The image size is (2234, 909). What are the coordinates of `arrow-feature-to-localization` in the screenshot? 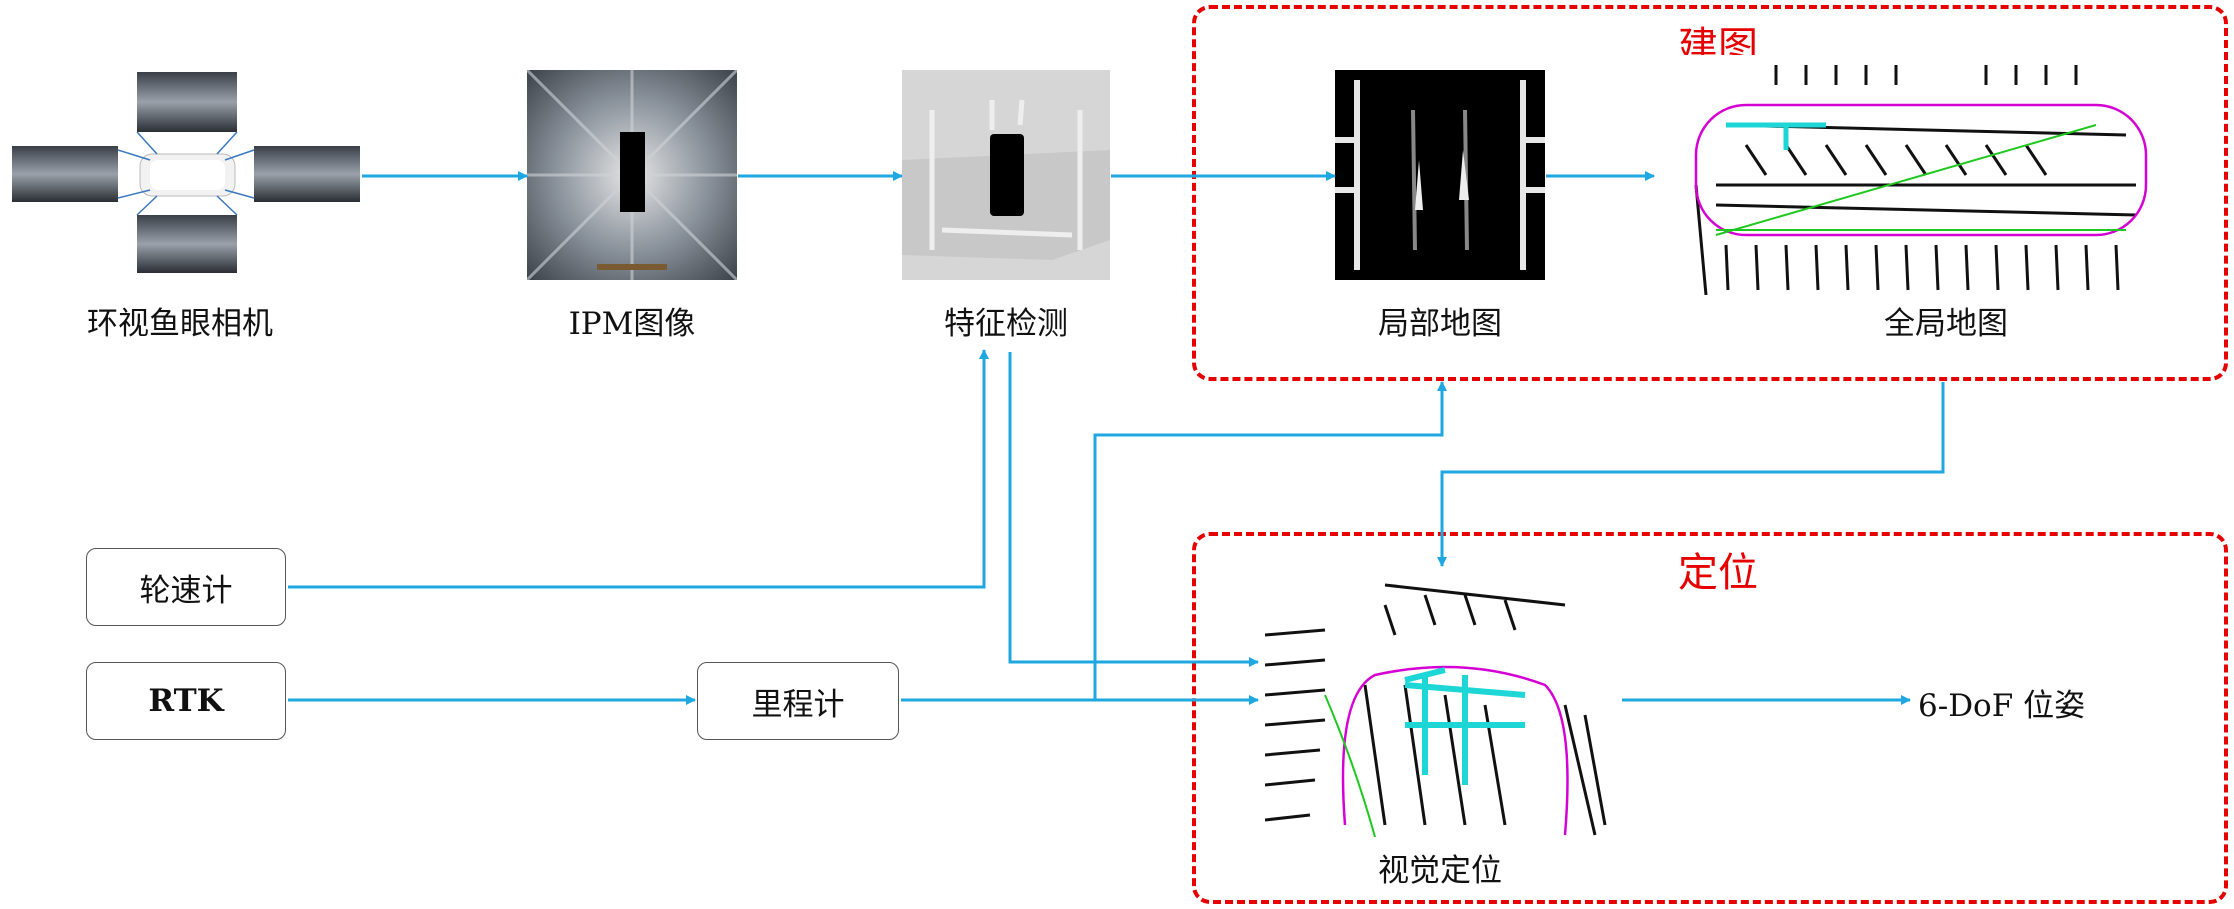 It's located at (1133, 509).